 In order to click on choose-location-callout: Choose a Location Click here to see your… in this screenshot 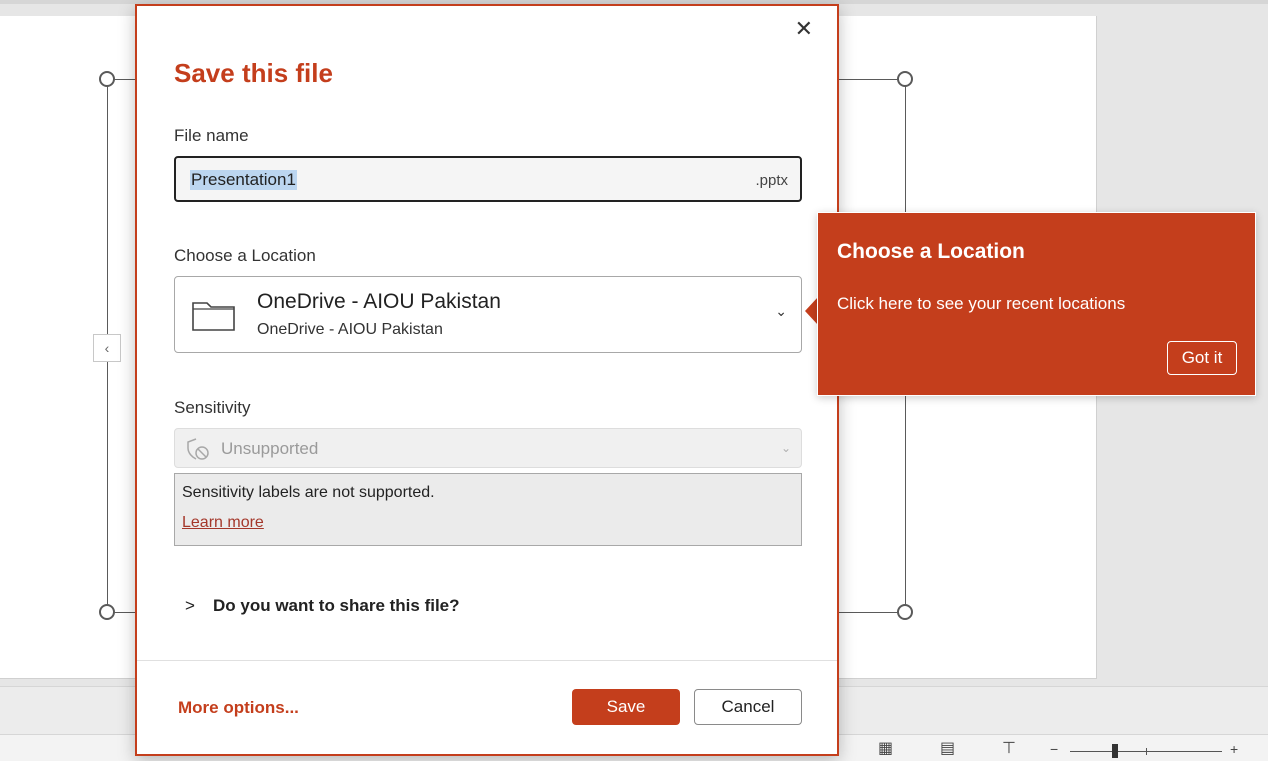, I will do `click(1036, 304)`.